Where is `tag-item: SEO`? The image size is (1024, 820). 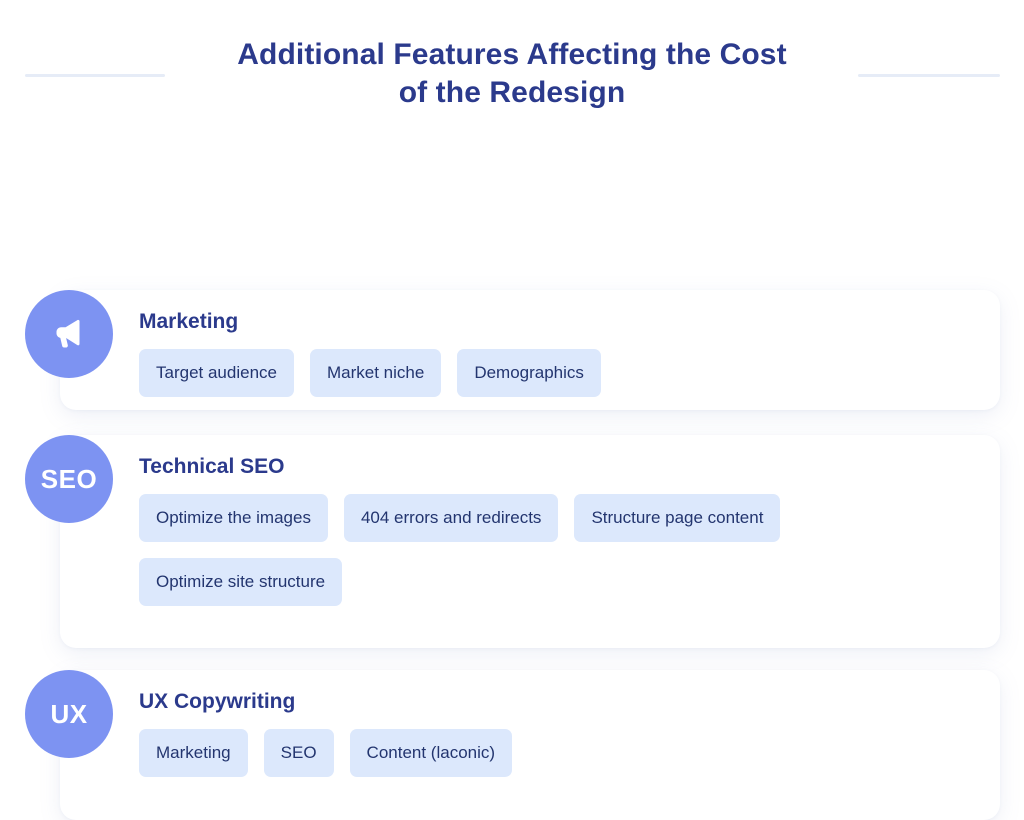
tag-item: SEO is located at coordinates (298, 753).